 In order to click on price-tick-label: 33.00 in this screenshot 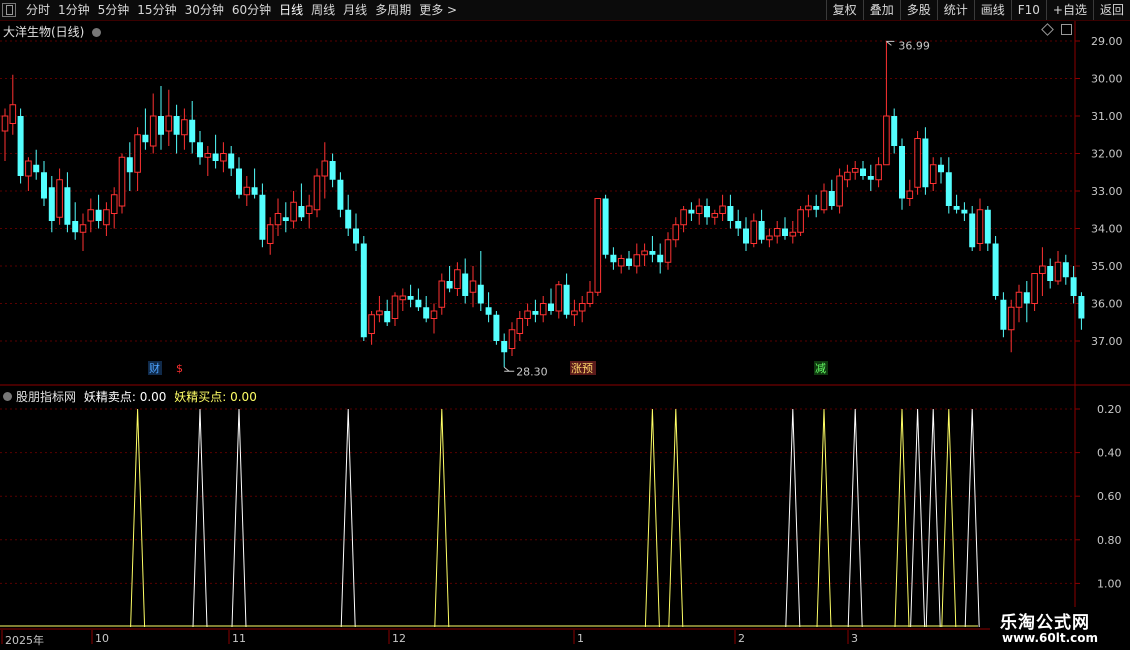, I will do `click(1107, 191)`.